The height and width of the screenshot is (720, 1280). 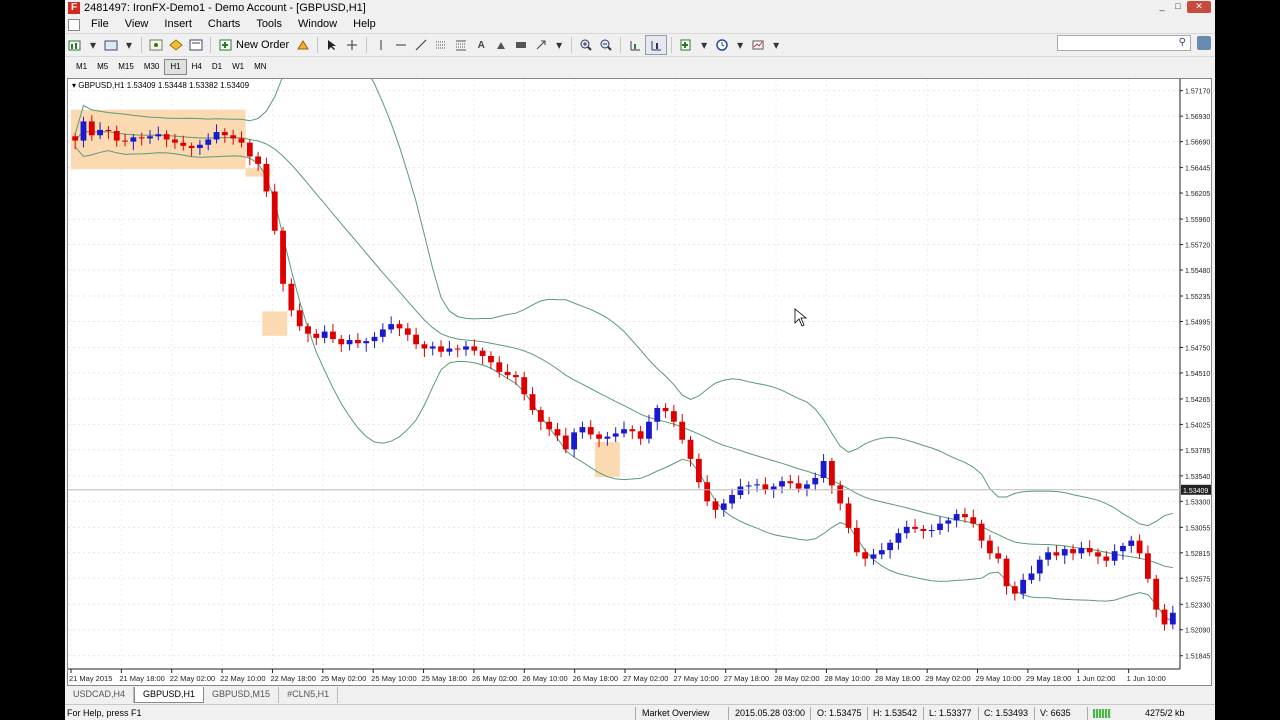 I want to click on trendline-icon, so click(x=421, y=45).